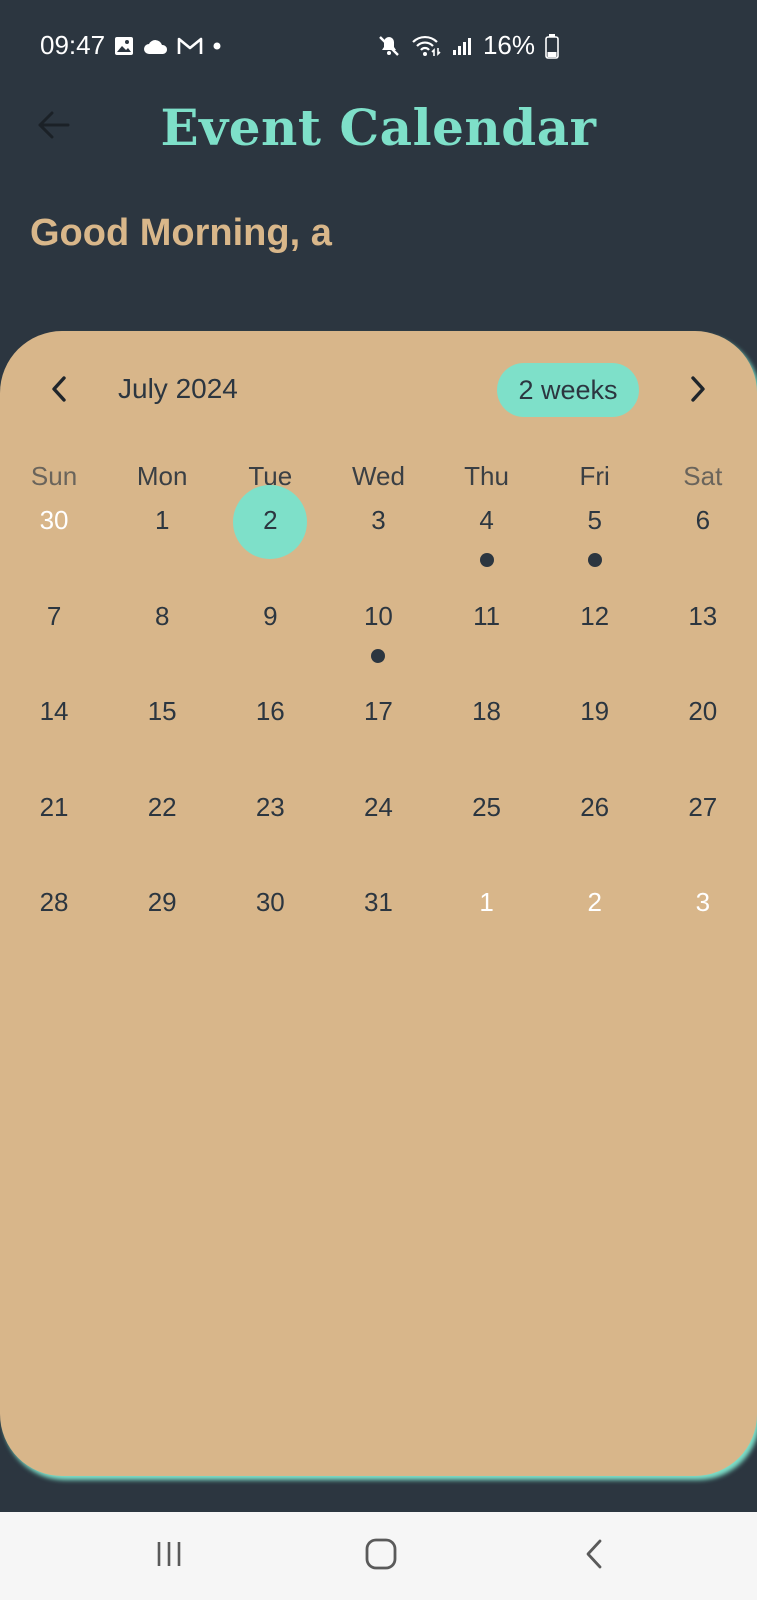 The height and width of the screenshot is (1600, 757). Describe the element at coordinates (162, 921) in the screenshot. I see `day-cell: 29` at that location.